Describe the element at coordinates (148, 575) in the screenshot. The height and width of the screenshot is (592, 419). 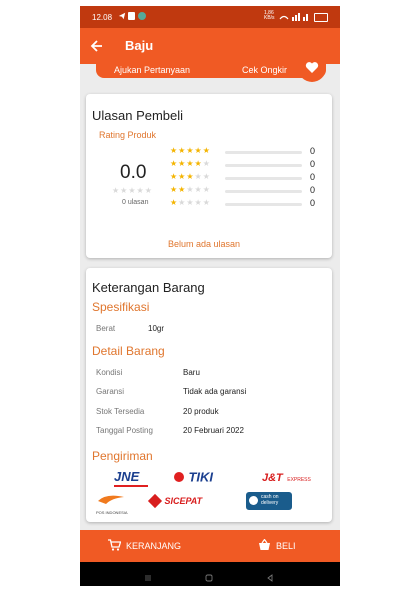
I see `recent-apps-icon` at that location.